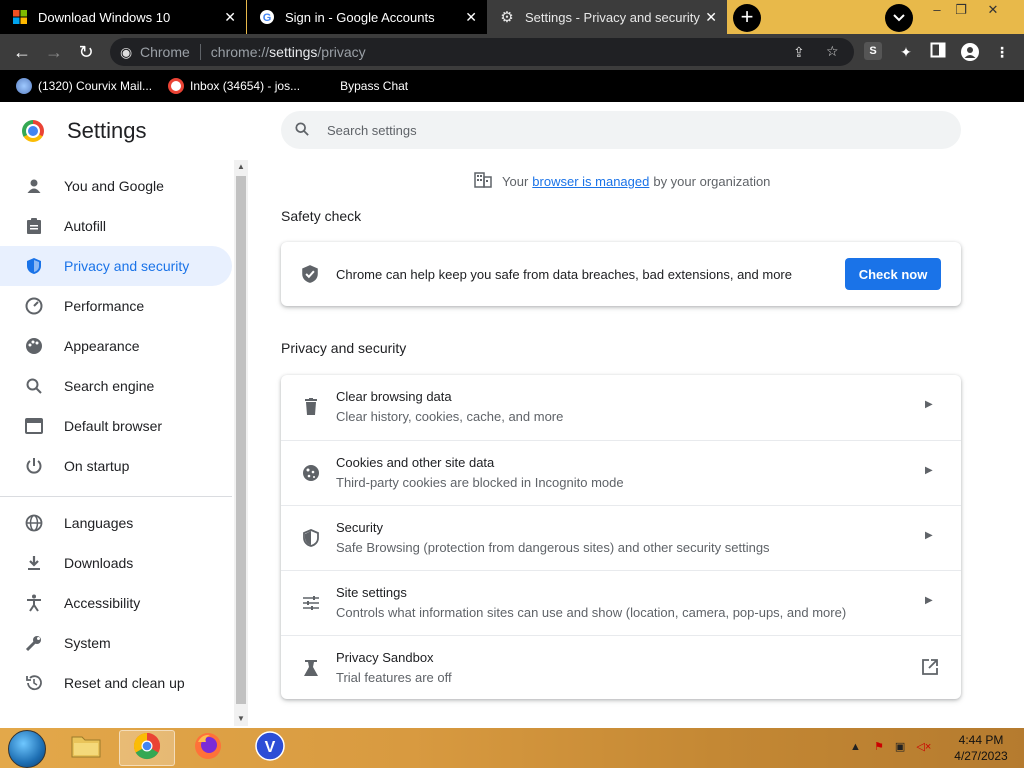 Image resolution: width=1024 pixels, height=768 pixels. I want to click on download-icon, so click(34, 563).